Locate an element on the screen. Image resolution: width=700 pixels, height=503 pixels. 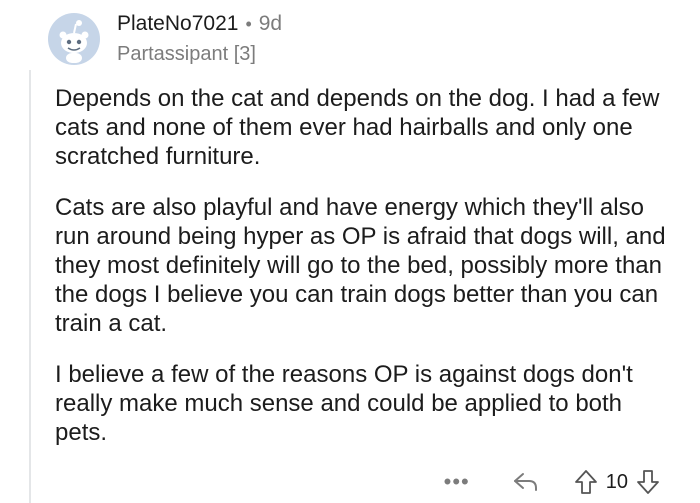
more-options-button: ••• is located at coordinates (457, 482).